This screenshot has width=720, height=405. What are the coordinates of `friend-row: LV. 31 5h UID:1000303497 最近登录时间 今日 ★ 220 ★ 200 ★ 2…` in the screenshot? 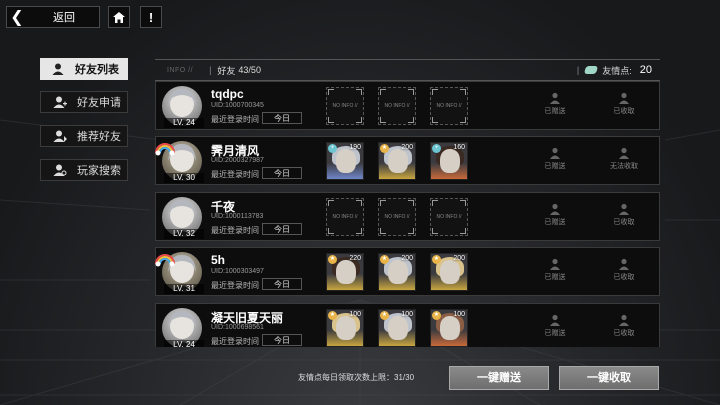 It's located at (407, 271).